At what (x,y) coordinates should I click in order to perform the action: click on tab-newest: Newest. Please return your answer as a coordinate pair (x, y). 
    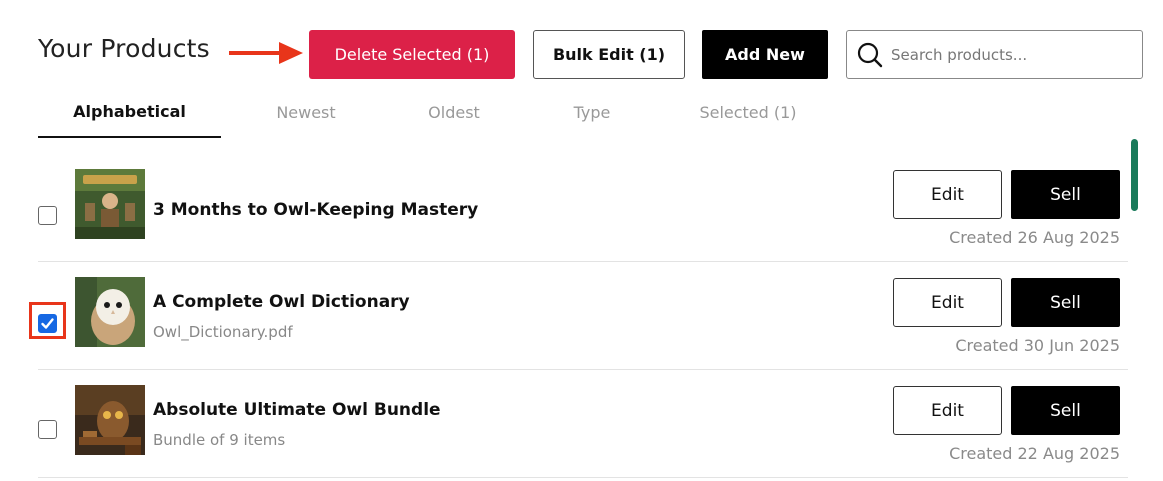
    Looking at the image, I should click on (306, 112).